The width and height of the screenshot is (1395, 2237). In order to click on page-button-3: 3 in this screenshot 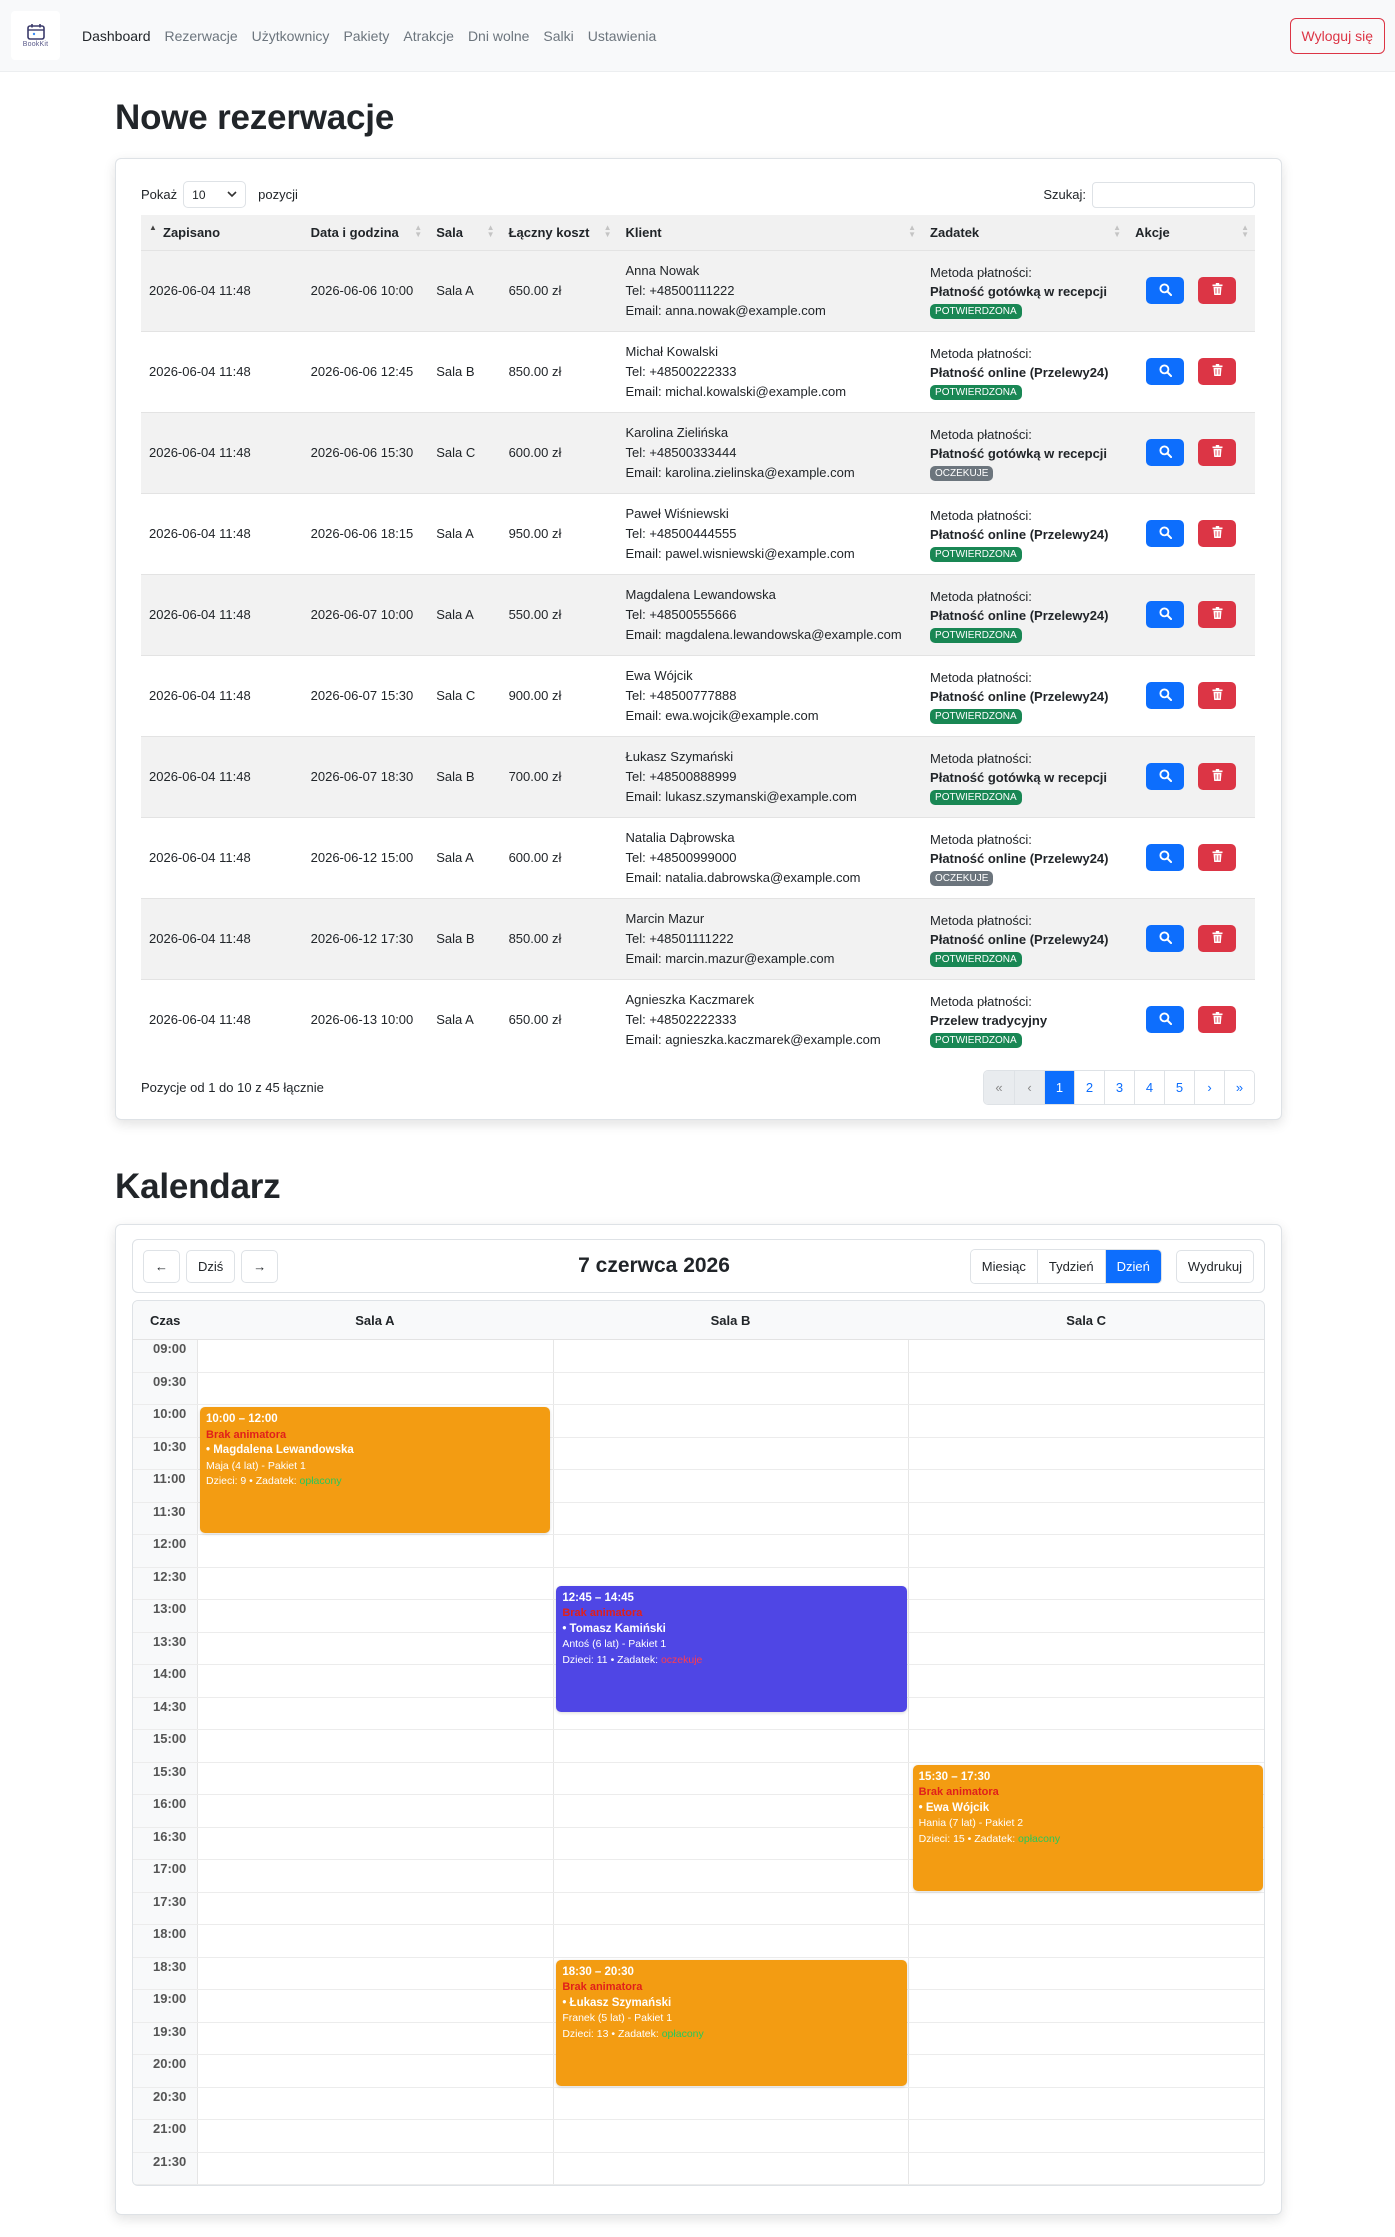, I will do `click(1119, 1087)`.